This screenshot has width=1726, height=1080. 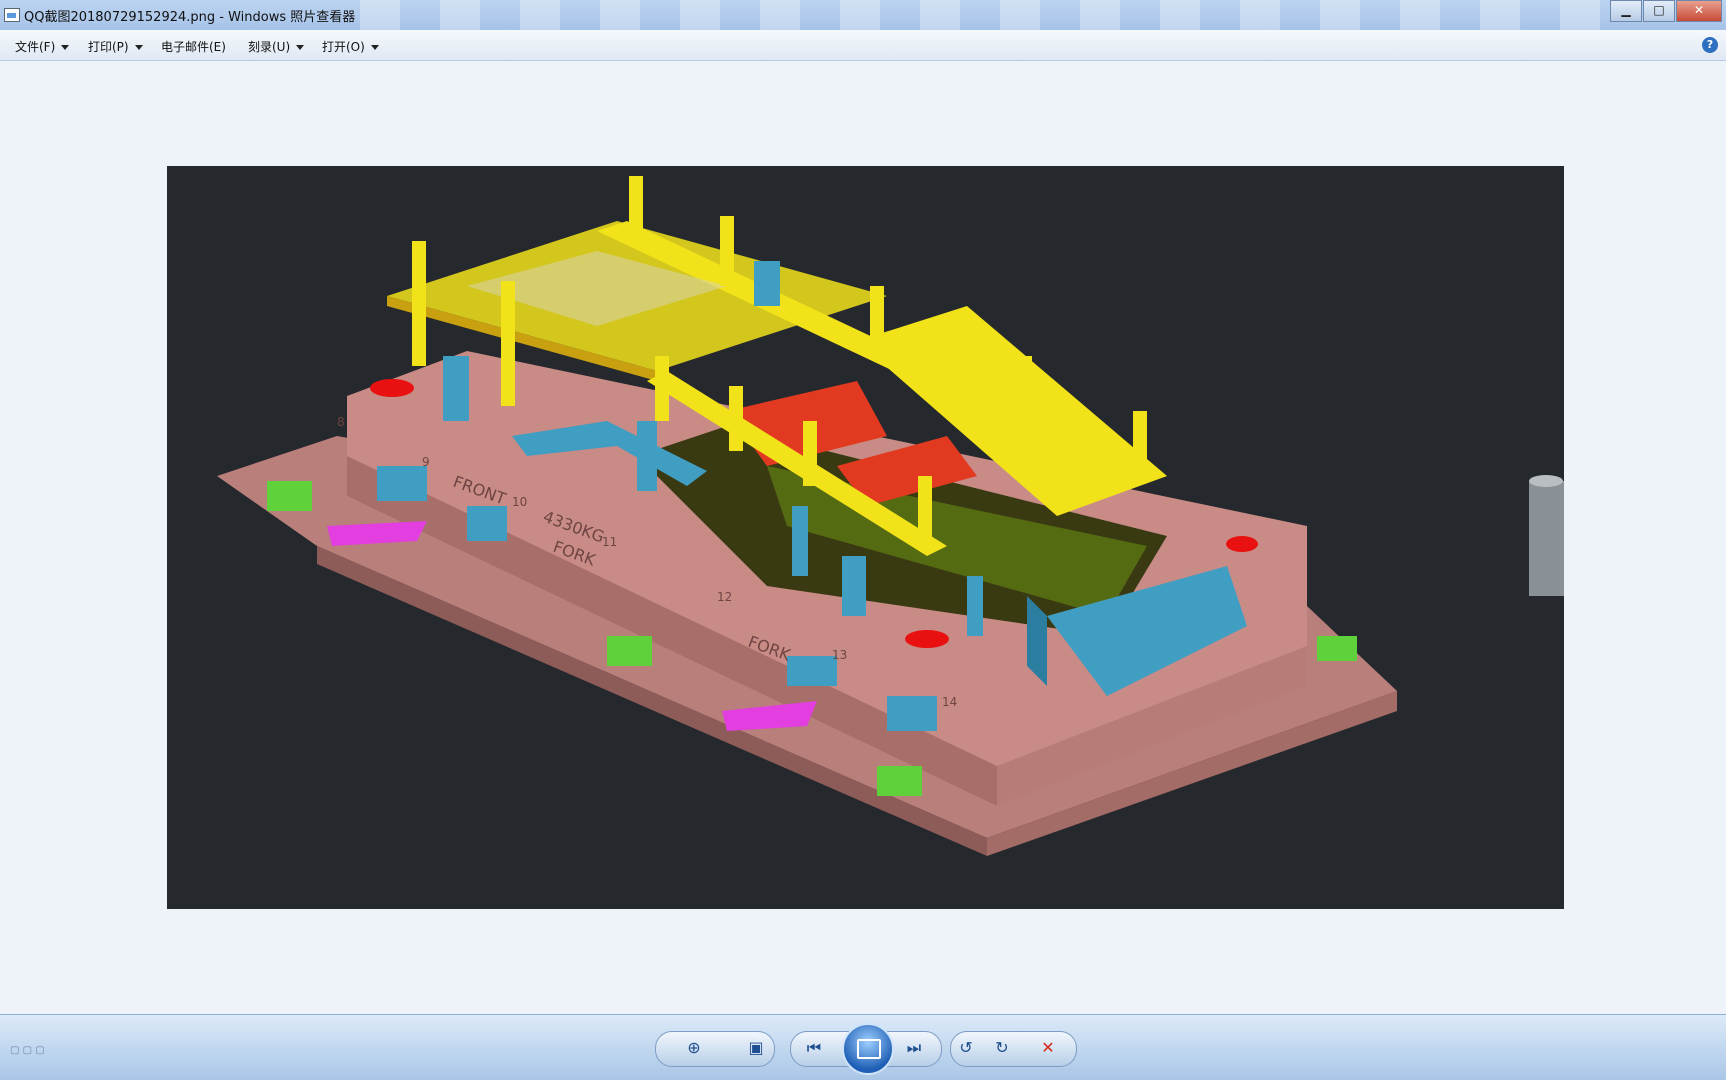 What do you see at coordinates (966, 1048) in the screenshot?
I see `rotate-ccw-icon: ↺` at bounding box center [966, 1048].